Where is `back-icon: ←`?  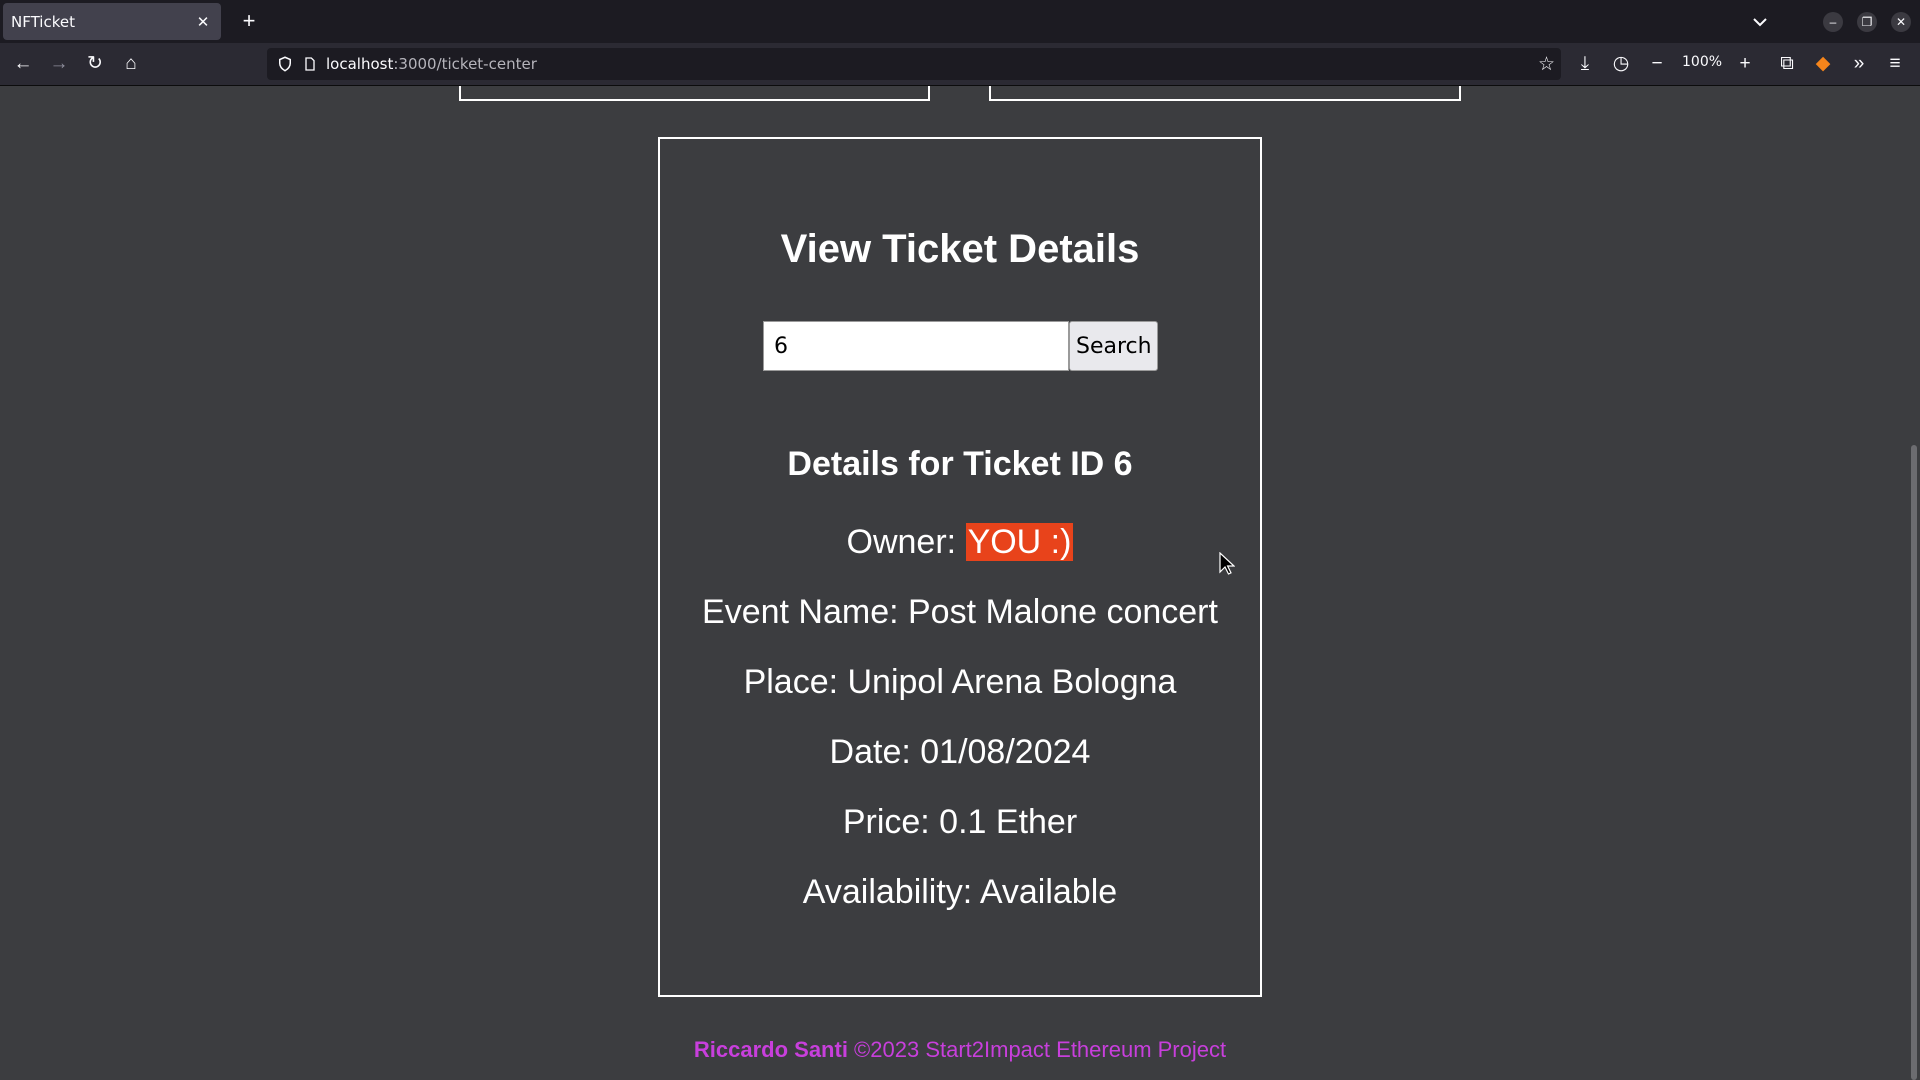 back-icon: ← is located at coordinates (23, 64).